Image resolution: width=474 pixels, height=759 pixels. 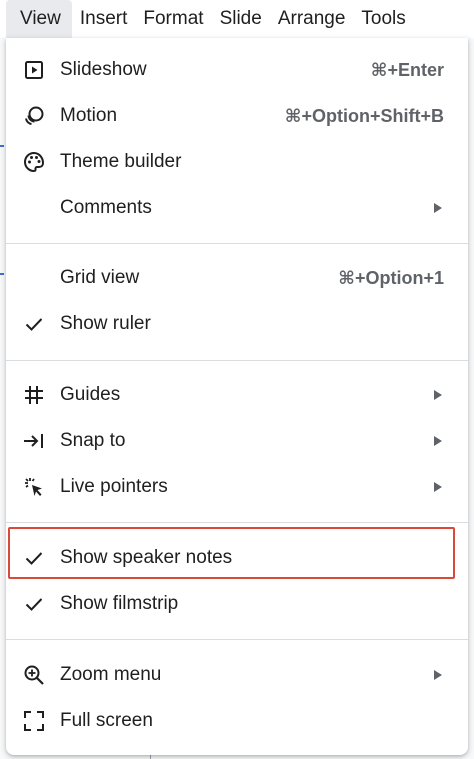 I want to click on menubar-tools: Tools, so click(x=383, y=19).